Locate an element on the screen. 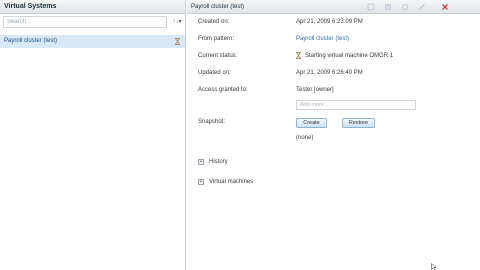  history-expand-icon: + is located at coordinates (201, 162).